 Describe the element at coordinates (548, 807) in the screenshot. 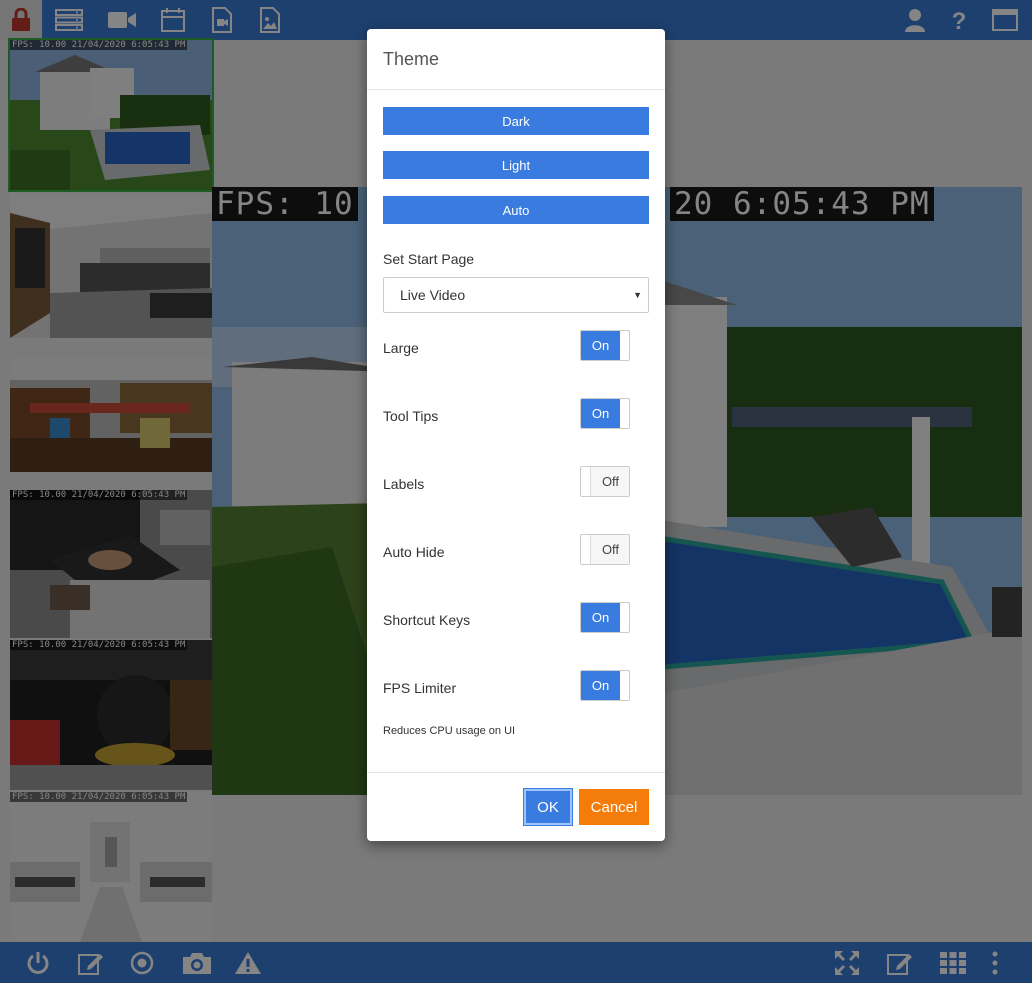

I see `ok-button: OK` at that location.